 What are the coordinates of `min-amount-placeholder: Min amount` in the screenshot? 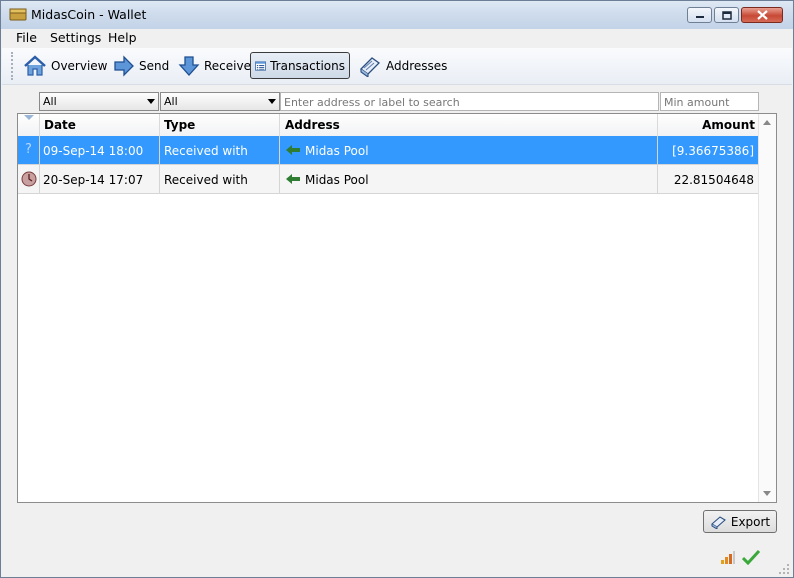 It's located at (697, 102).